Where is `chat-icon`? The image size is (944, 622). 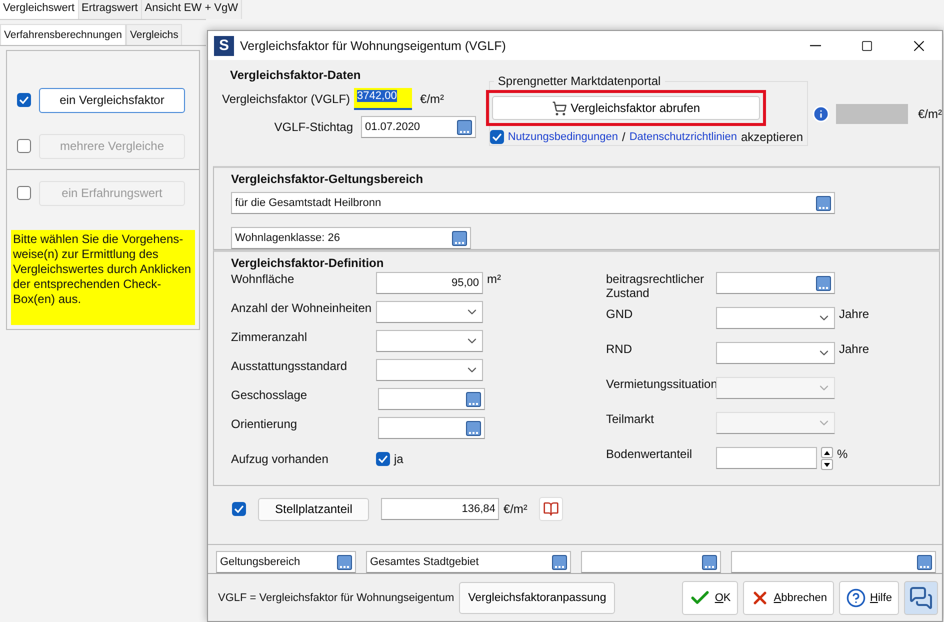
chat-icon is located at coordinates (921, 598).